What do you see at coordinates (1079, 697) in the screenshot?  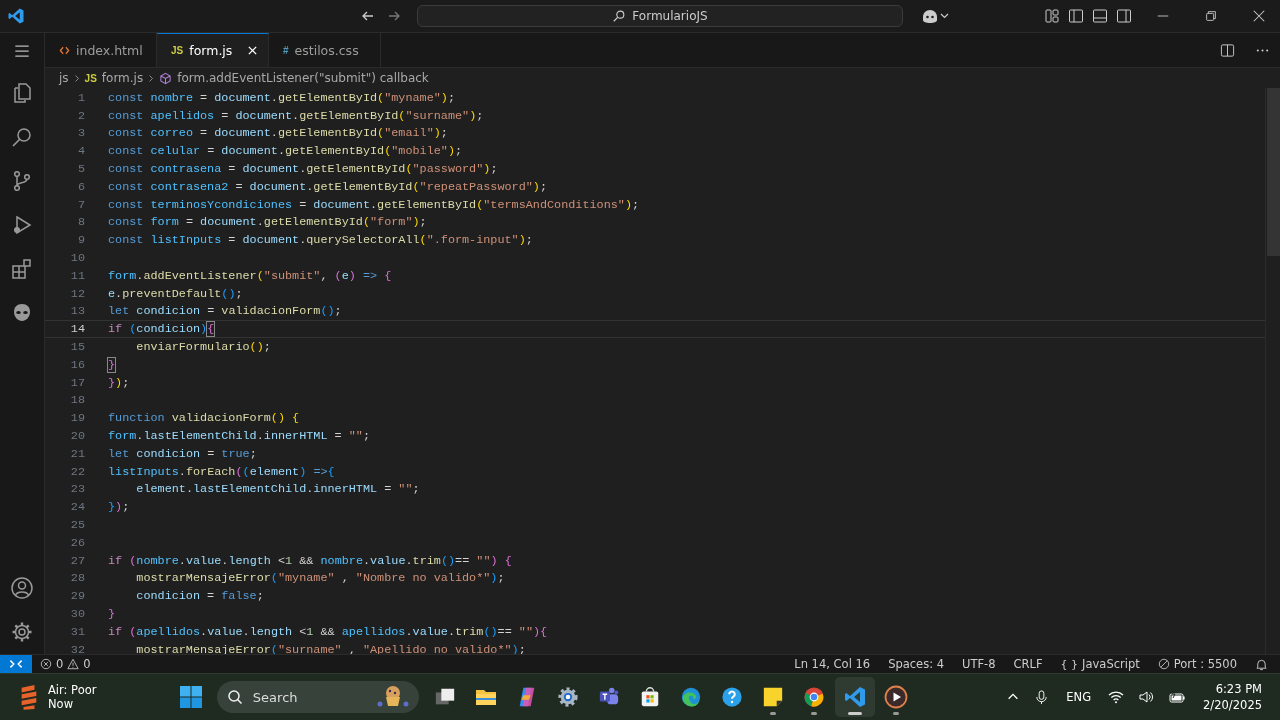 I see `input-language: ENG` at bounding box center [1079, 697].